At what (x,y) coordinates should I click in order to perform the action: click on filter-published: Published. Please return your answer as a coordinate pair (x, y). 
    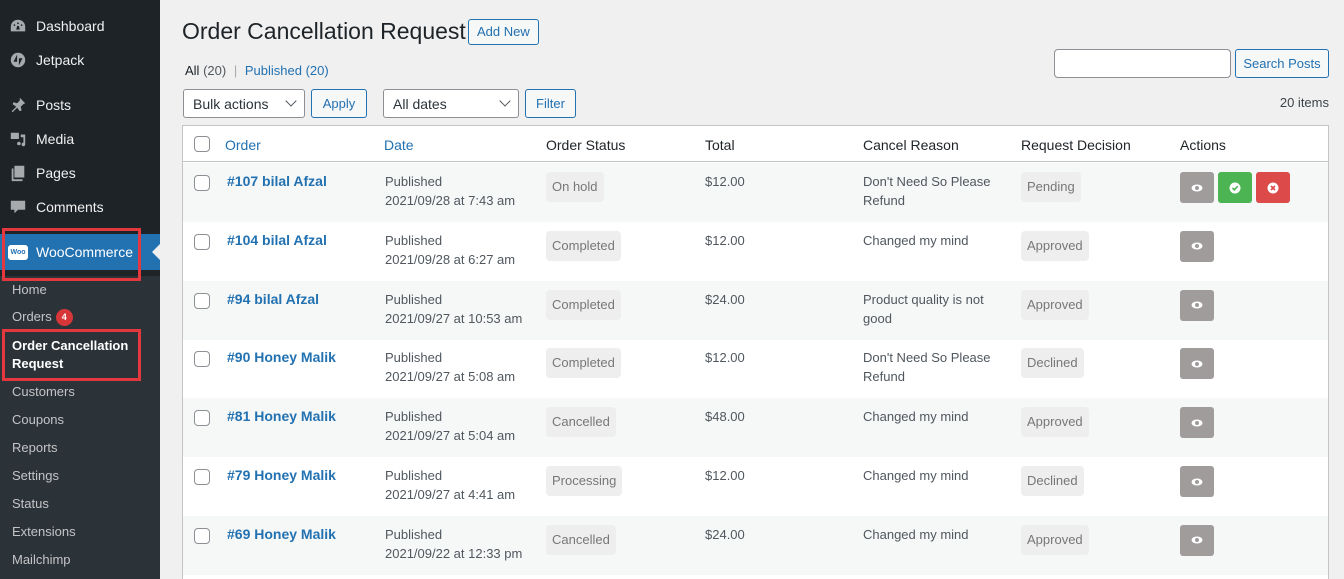
    Looking at the image, I should click on (273, 70).